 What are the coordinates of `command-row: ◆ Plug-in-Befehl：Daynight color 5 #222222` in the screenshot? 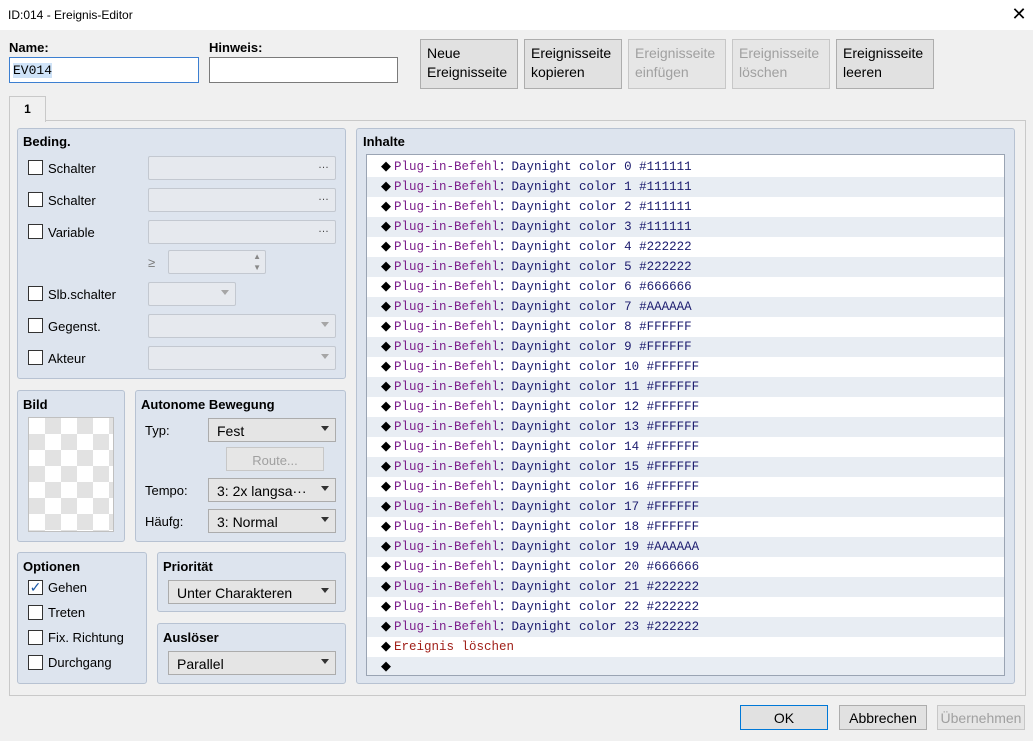 It's located at (685, 267).